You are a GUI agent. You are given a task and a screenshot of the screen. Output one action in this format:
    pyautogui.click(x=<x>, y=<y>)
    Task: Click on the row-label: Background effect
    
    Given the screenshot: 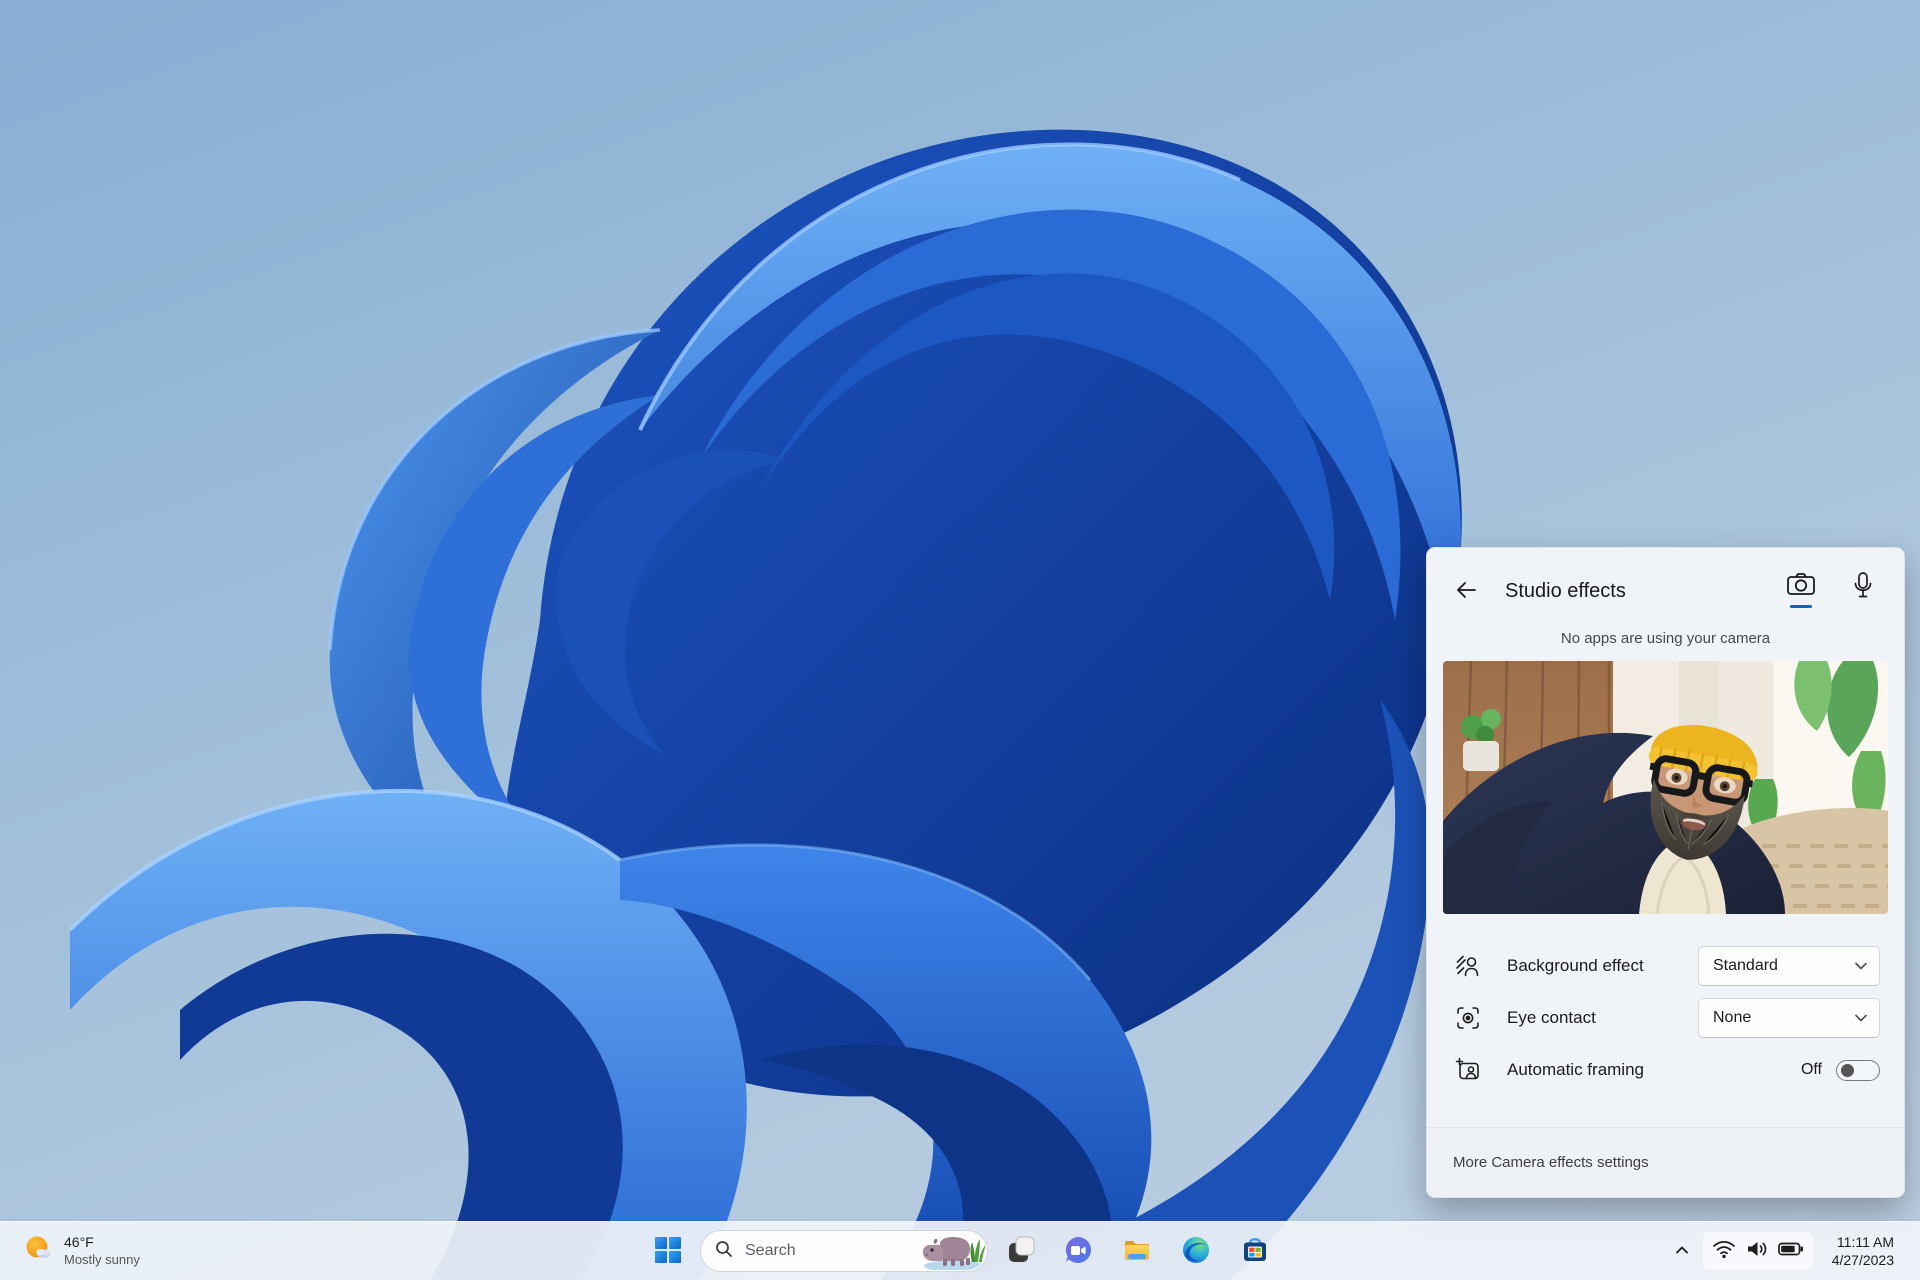 What is the action you would take?
    pyautogui.click(x=1575, y=965)
    